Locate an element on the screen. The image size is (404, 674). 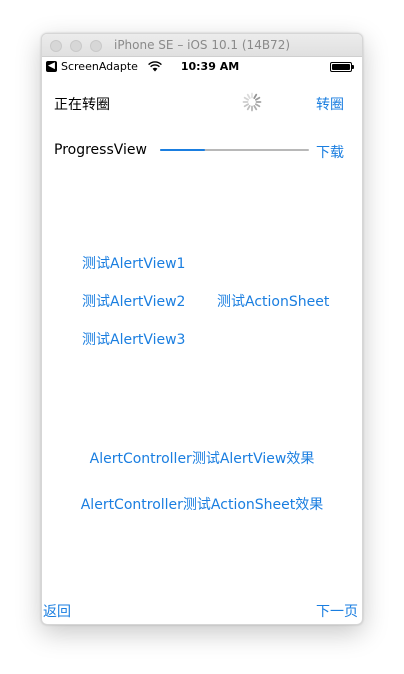
activity-spinner-icon is located at coordinates (252, 102).